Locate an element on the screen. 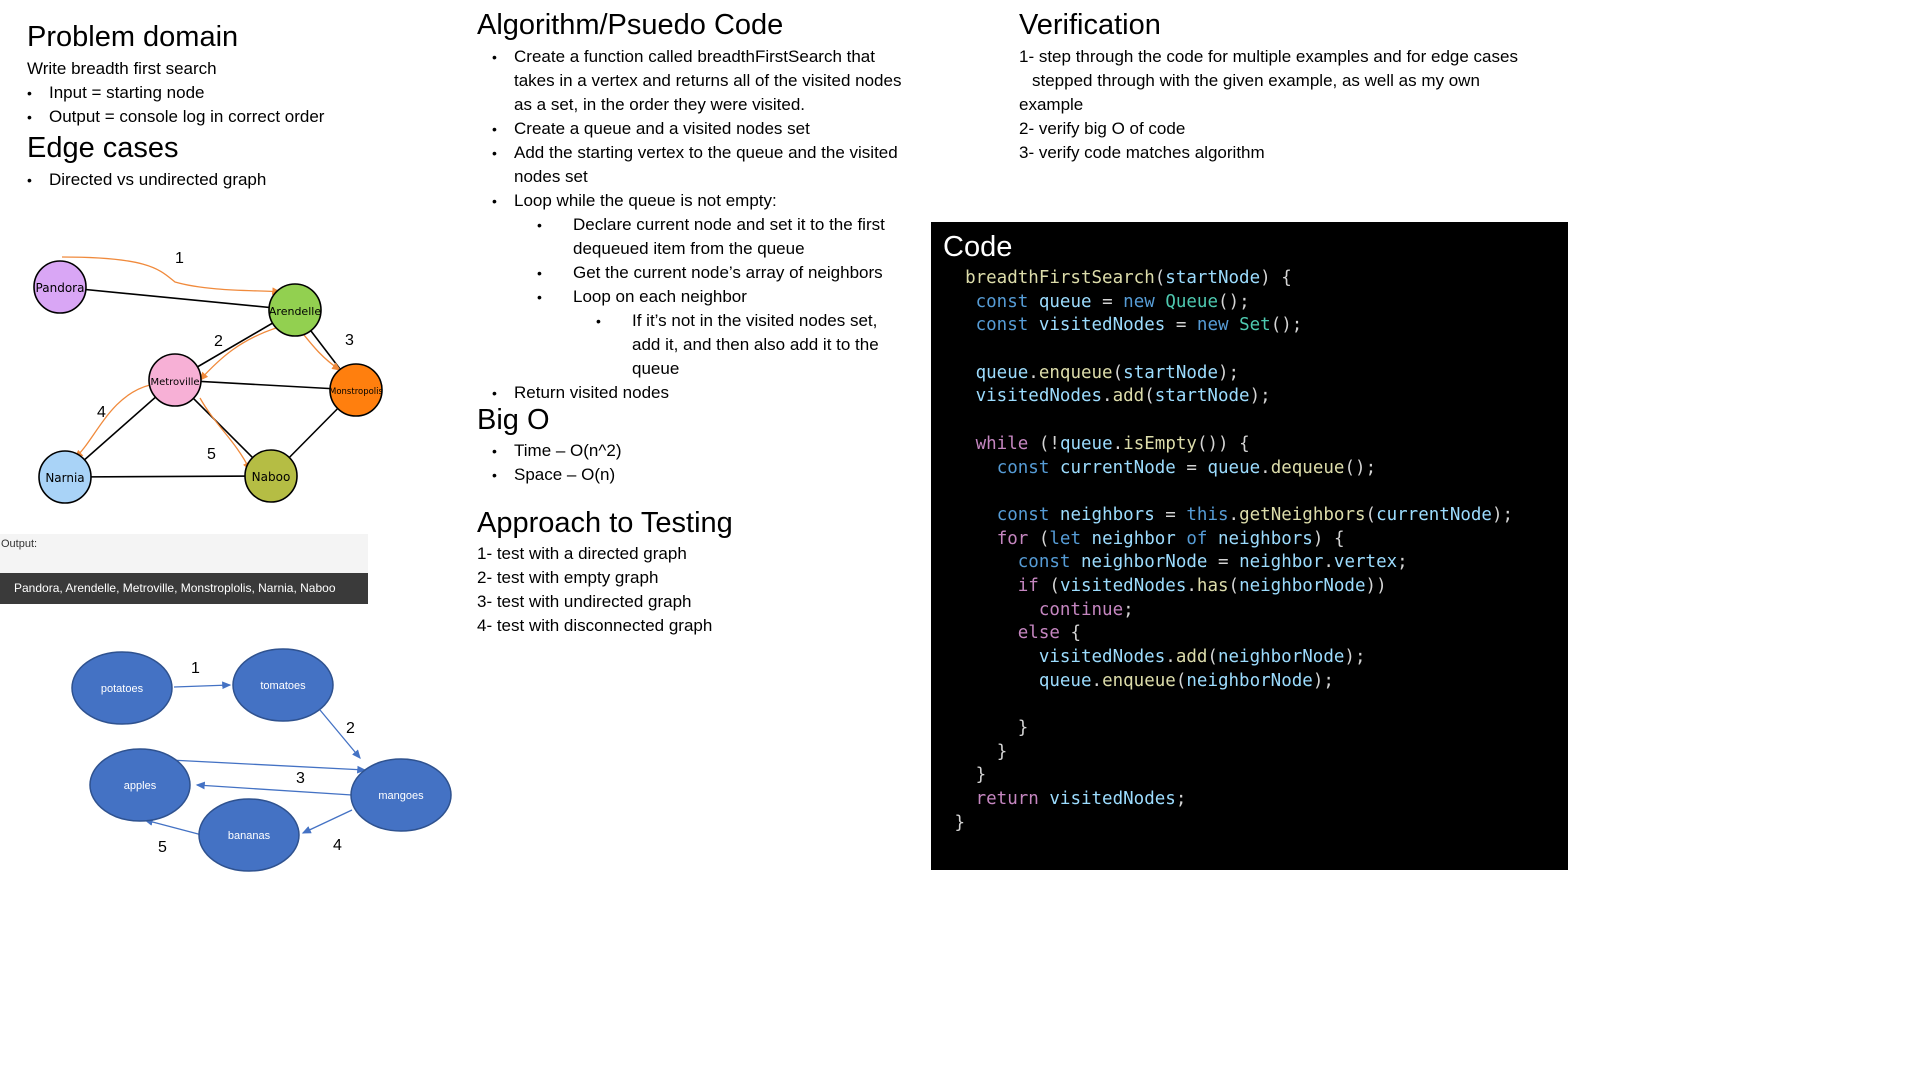 Image resolution: width=1910 pixels, height=1079 pixels. output-label-box: Output: is located at coordinates (184, 554).